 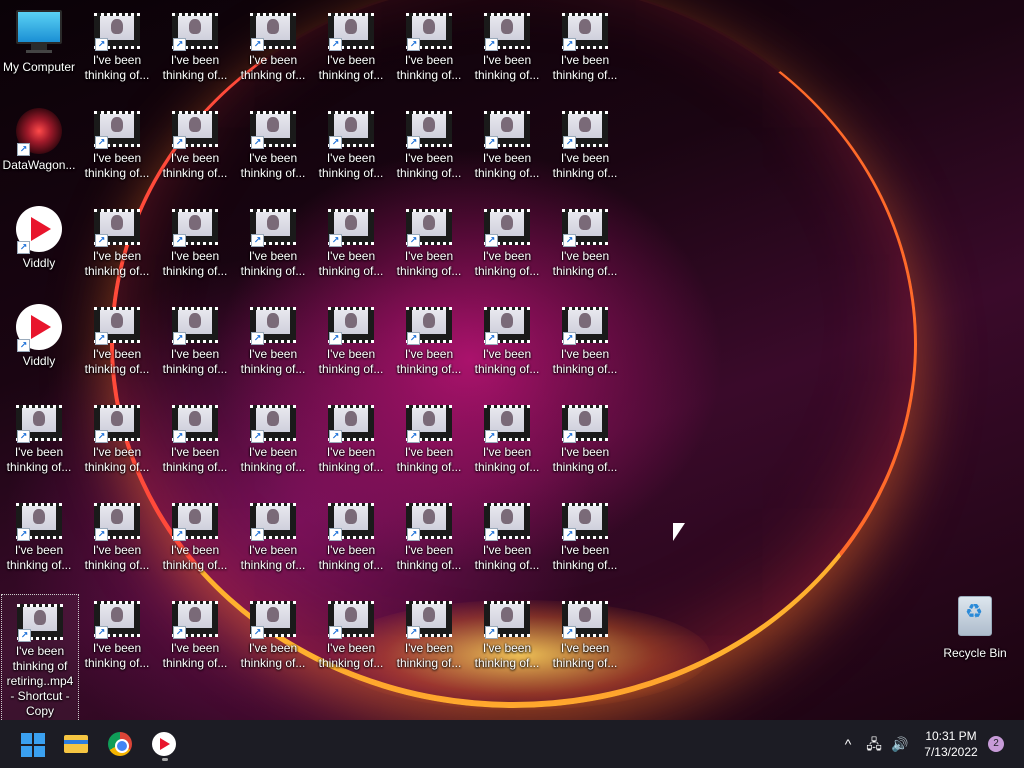 I want to click on viddly-icon: ↗, so click(x=39, y=230).